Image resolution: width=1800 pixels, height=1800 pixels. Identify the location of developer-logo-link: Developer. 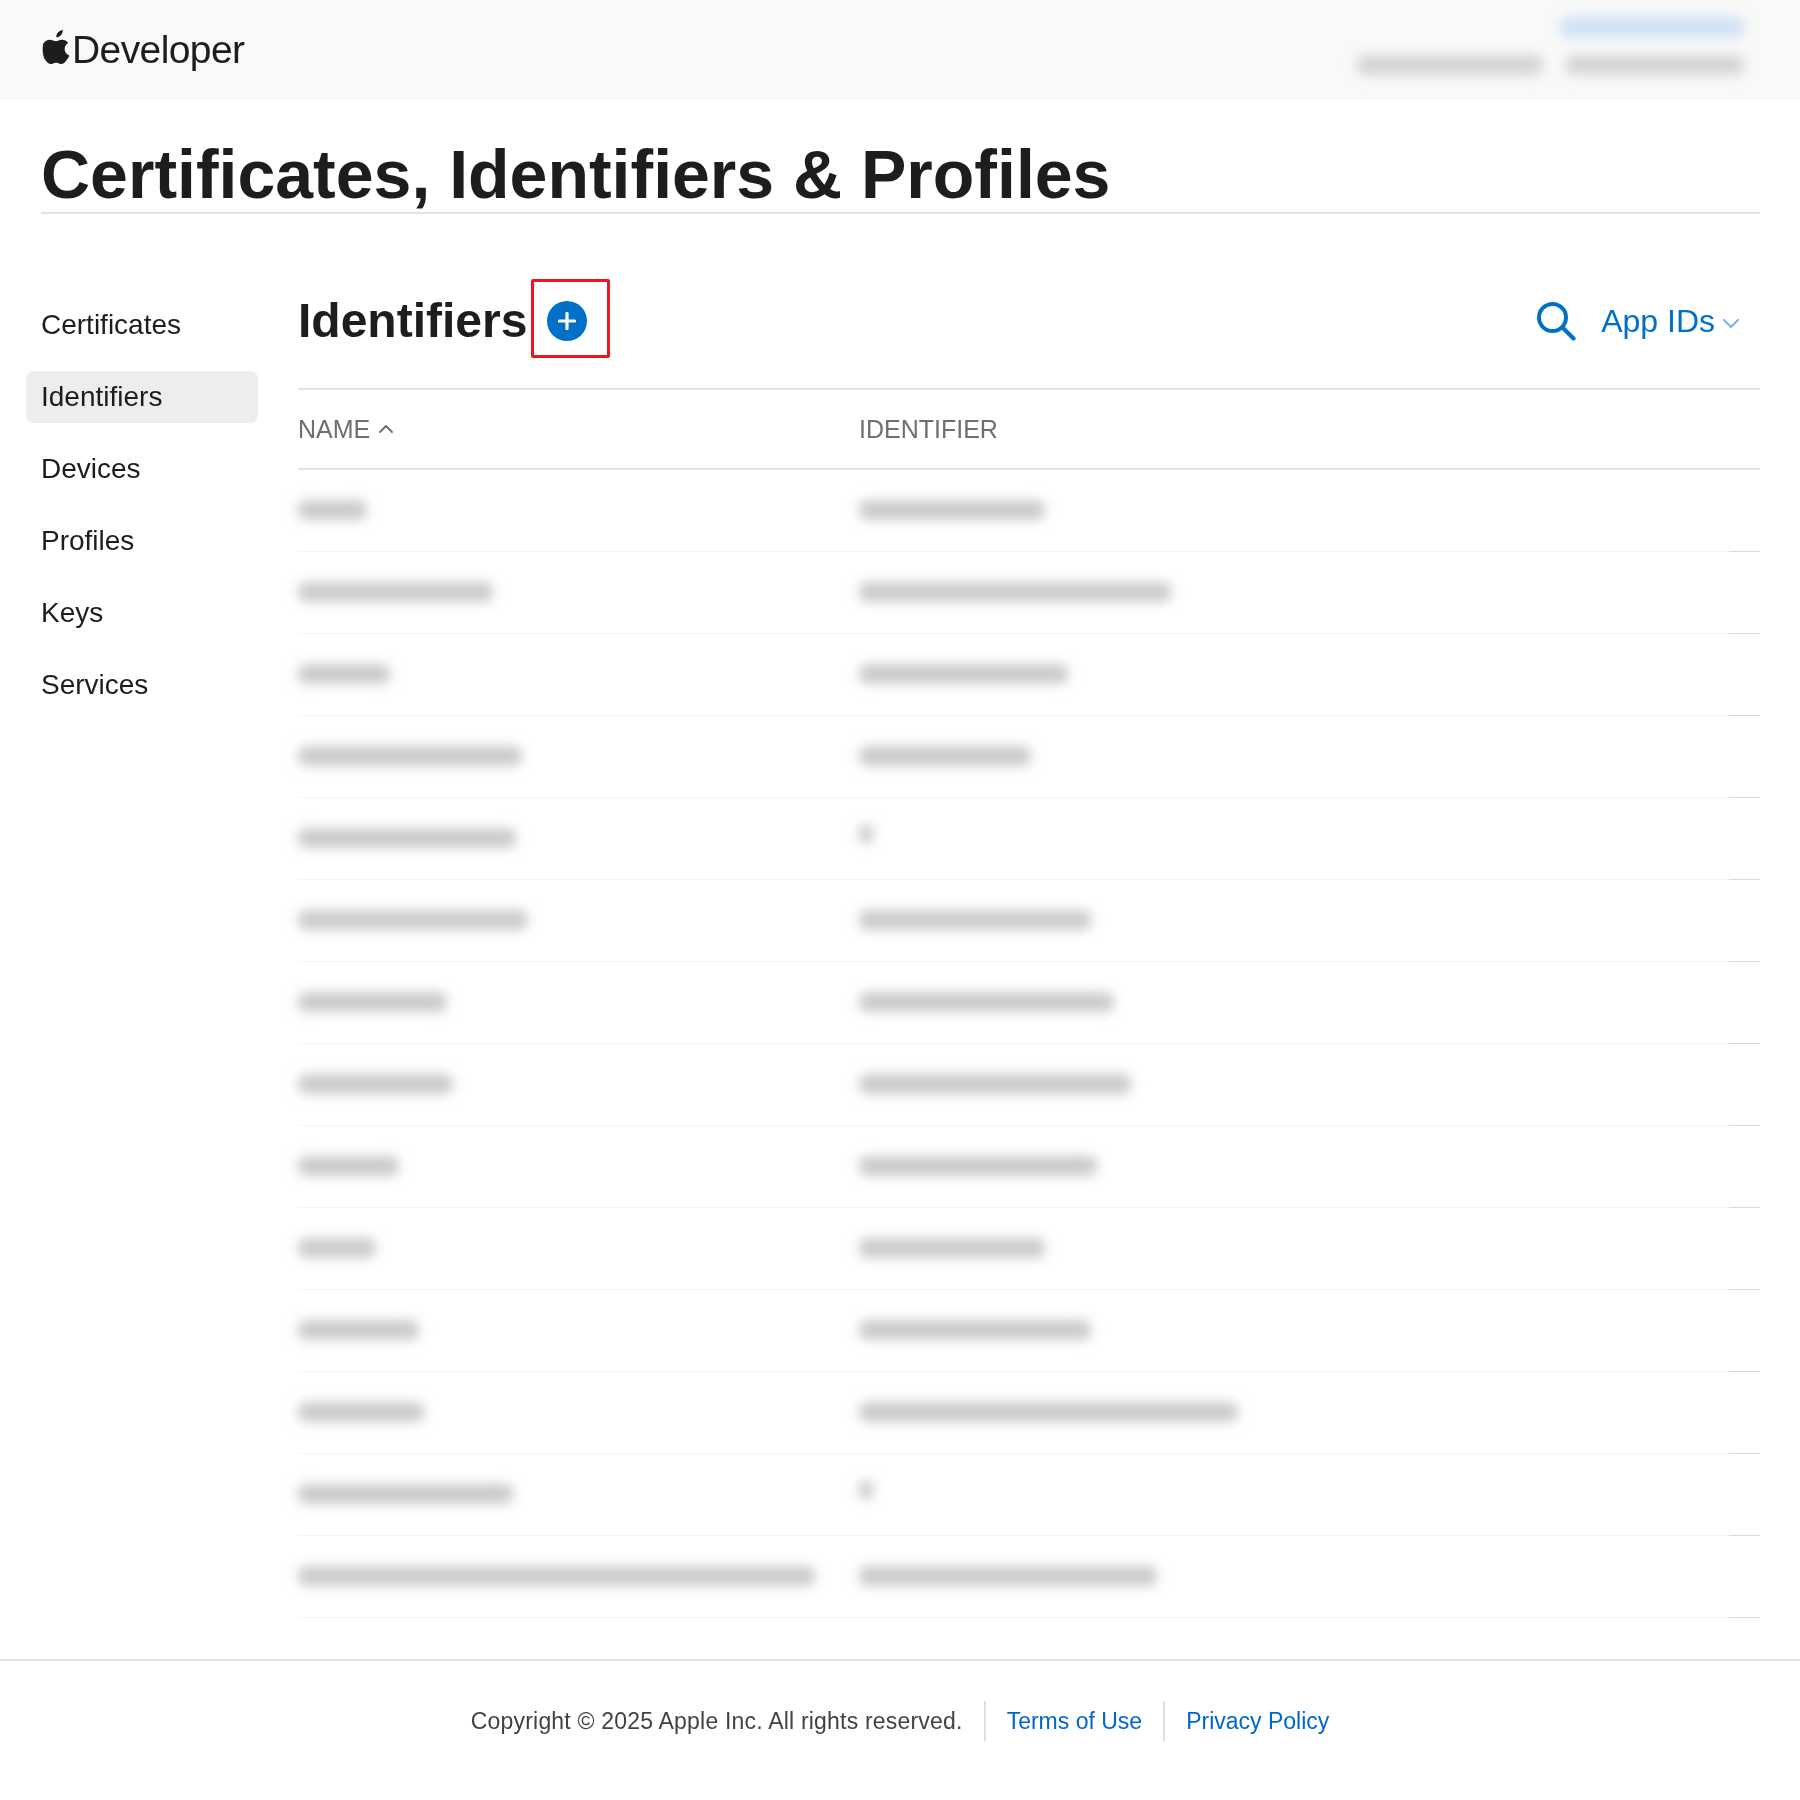
(143, 50).